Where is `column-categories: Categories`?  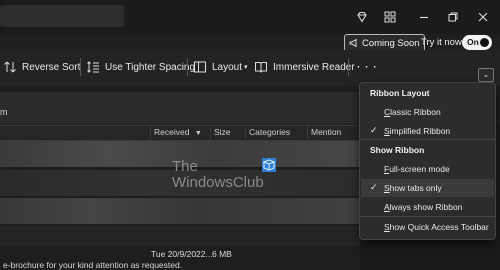 column-categories: Categories is located at coordinates (276, 132).